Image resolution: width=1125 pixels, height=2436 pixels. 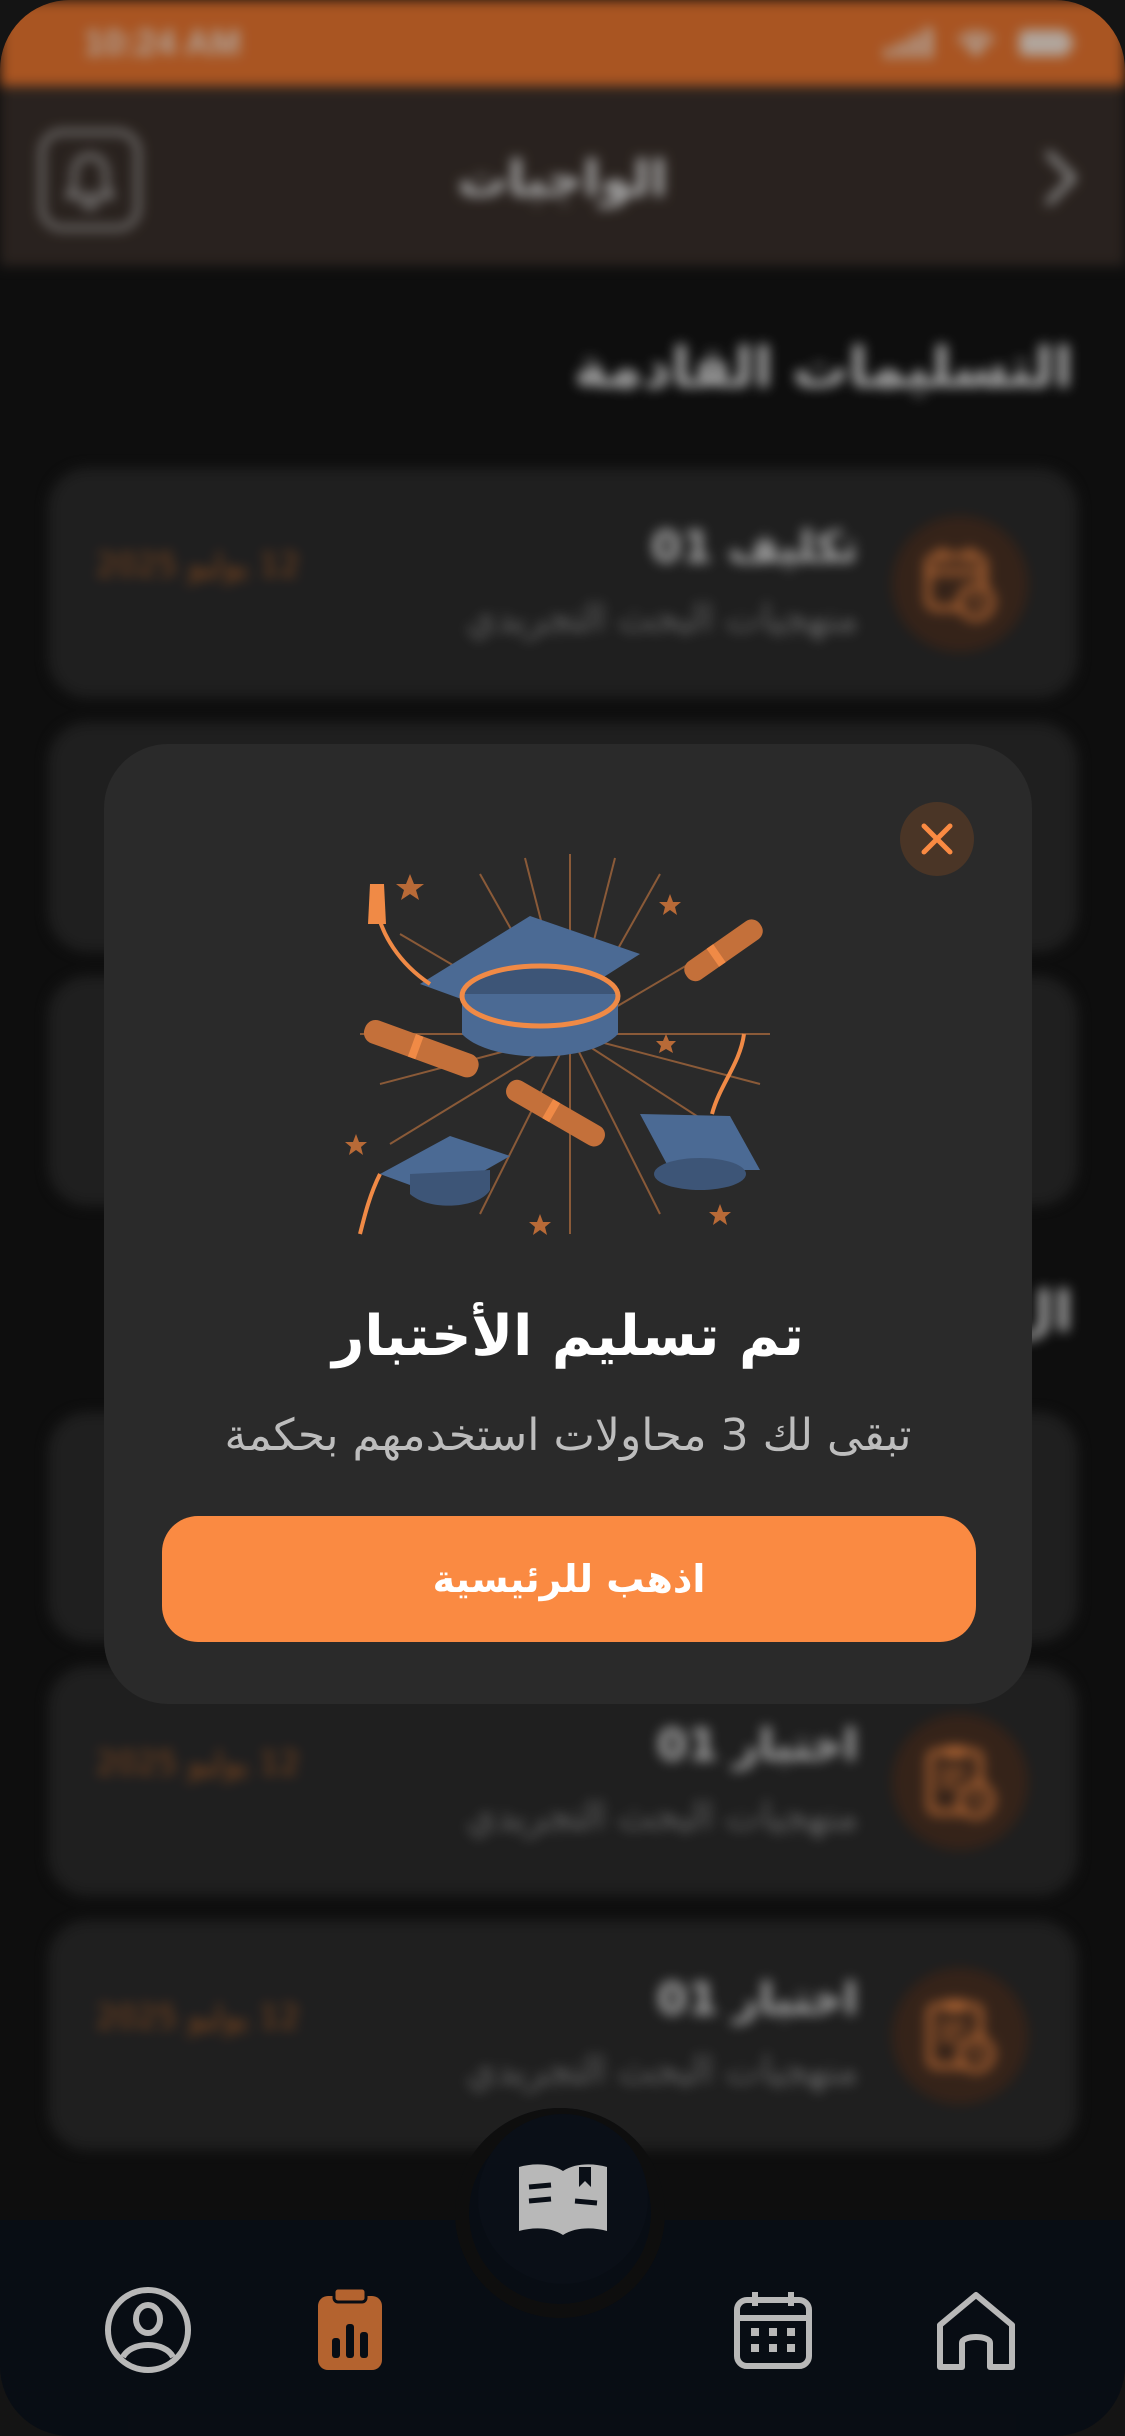 What do you see at coordinates (557, 1044) in the screenshot?
I see `graduation-caps-illustration` at bounding box center [557, 1044].